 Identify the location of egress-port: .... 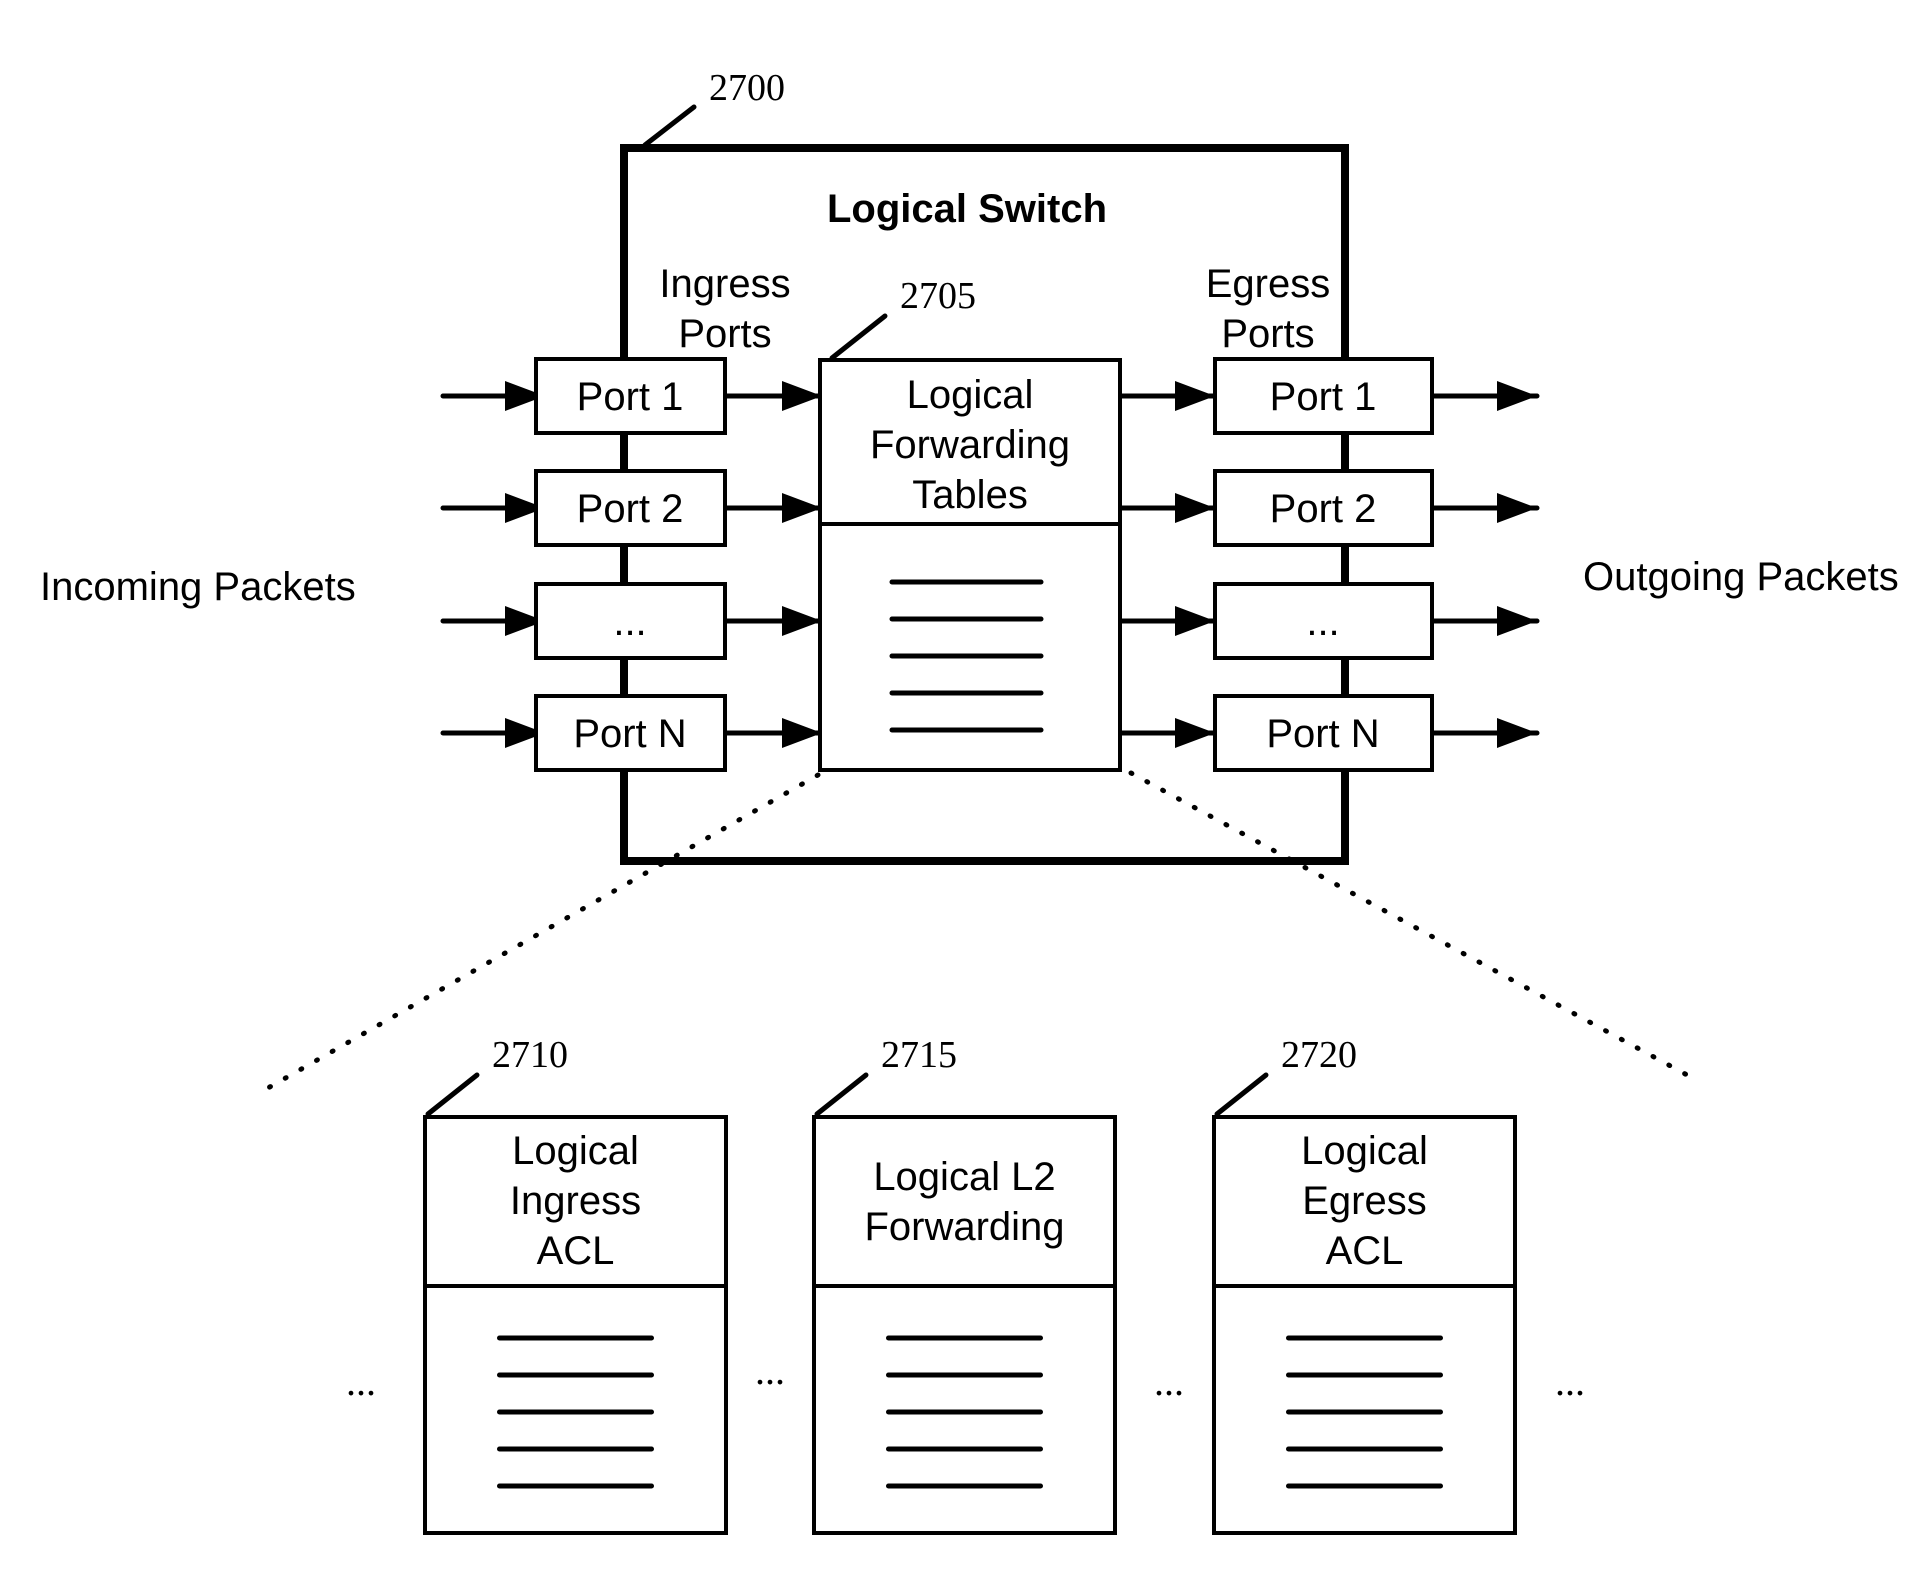
(1323, 621).